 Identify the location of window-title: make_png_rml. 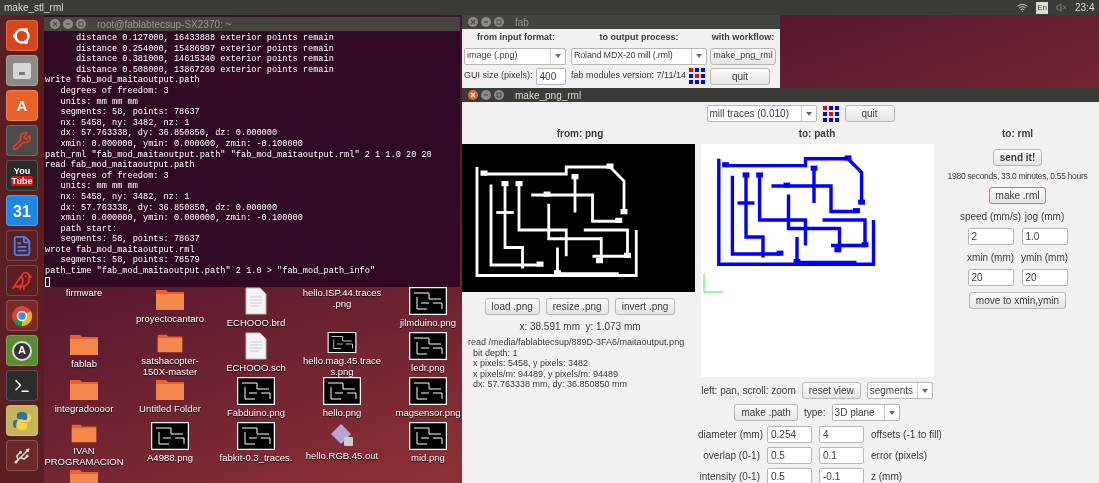
(548, 95).